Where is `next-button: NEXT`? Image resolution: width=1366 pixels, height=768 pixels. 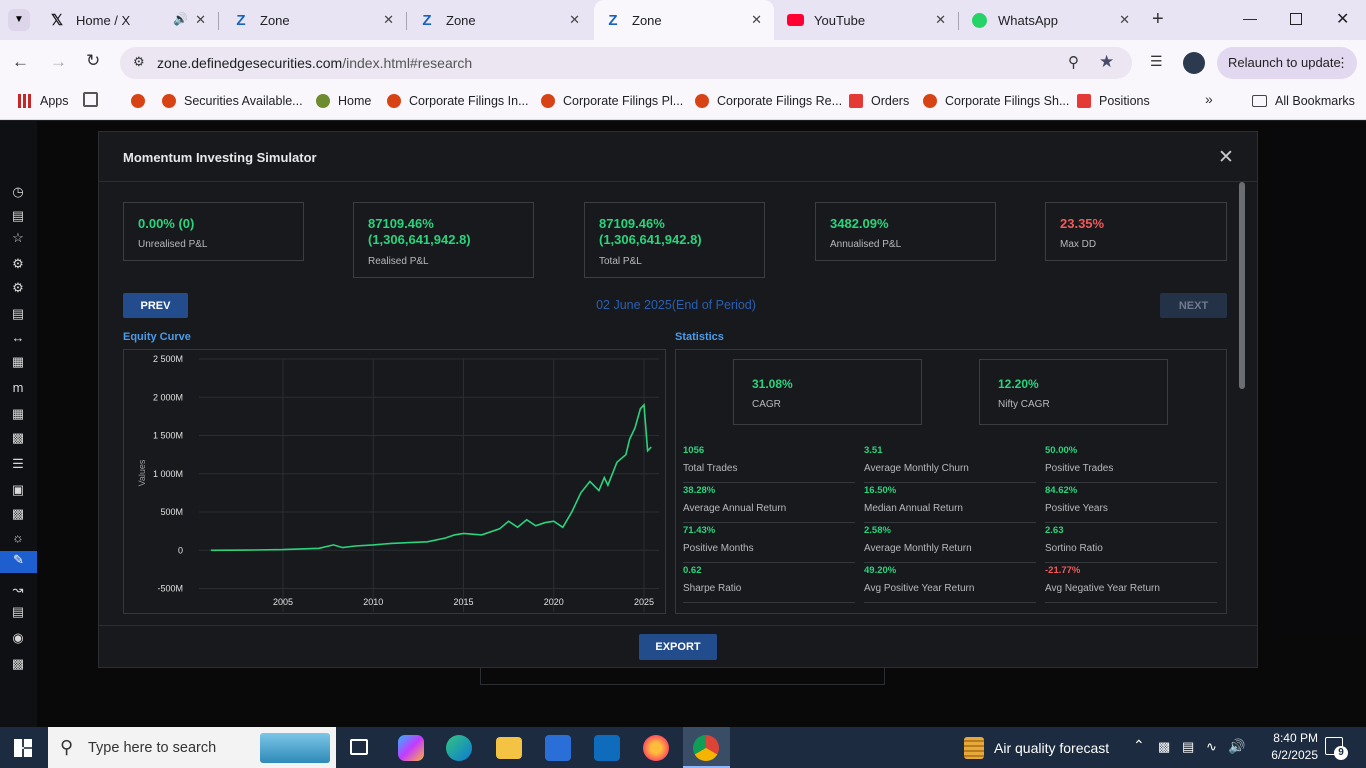 next-button: NEXT is located at coordinates (1193, 305).